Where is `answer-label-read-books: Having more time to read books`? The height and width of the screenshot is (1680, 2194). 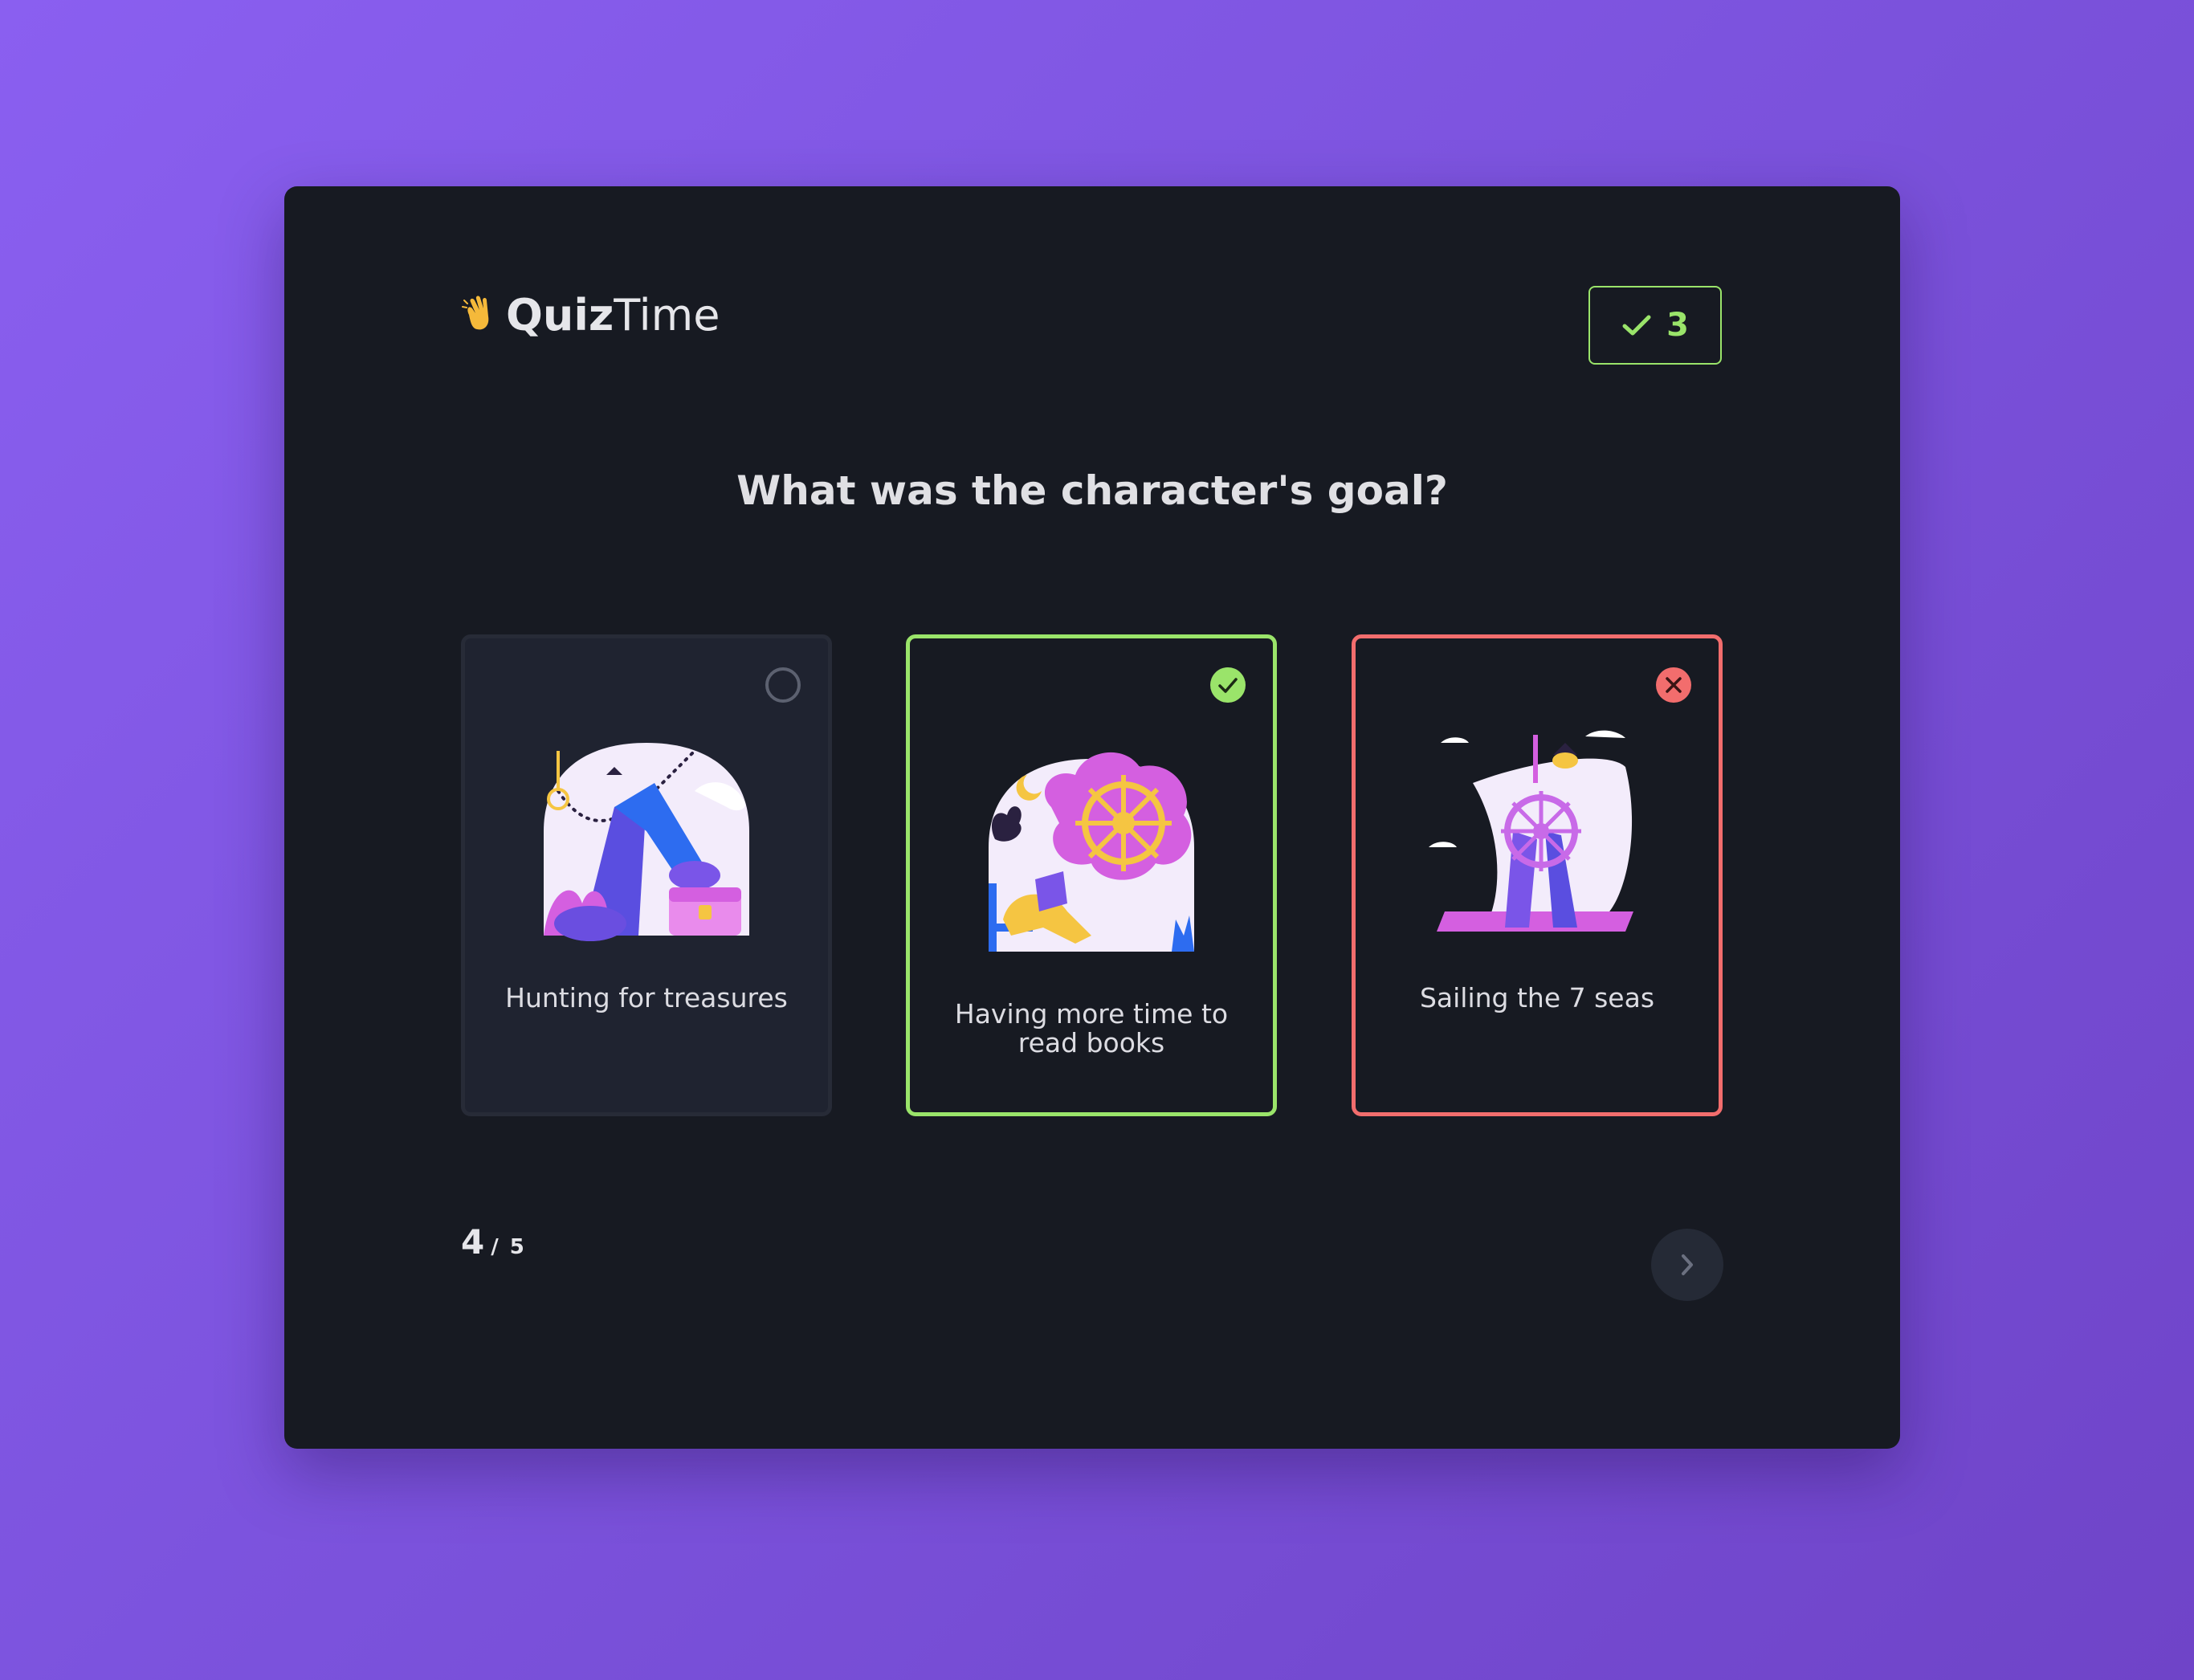
answer-label-read-books: Having more time to read books is located at coordinates (1091, 1028).